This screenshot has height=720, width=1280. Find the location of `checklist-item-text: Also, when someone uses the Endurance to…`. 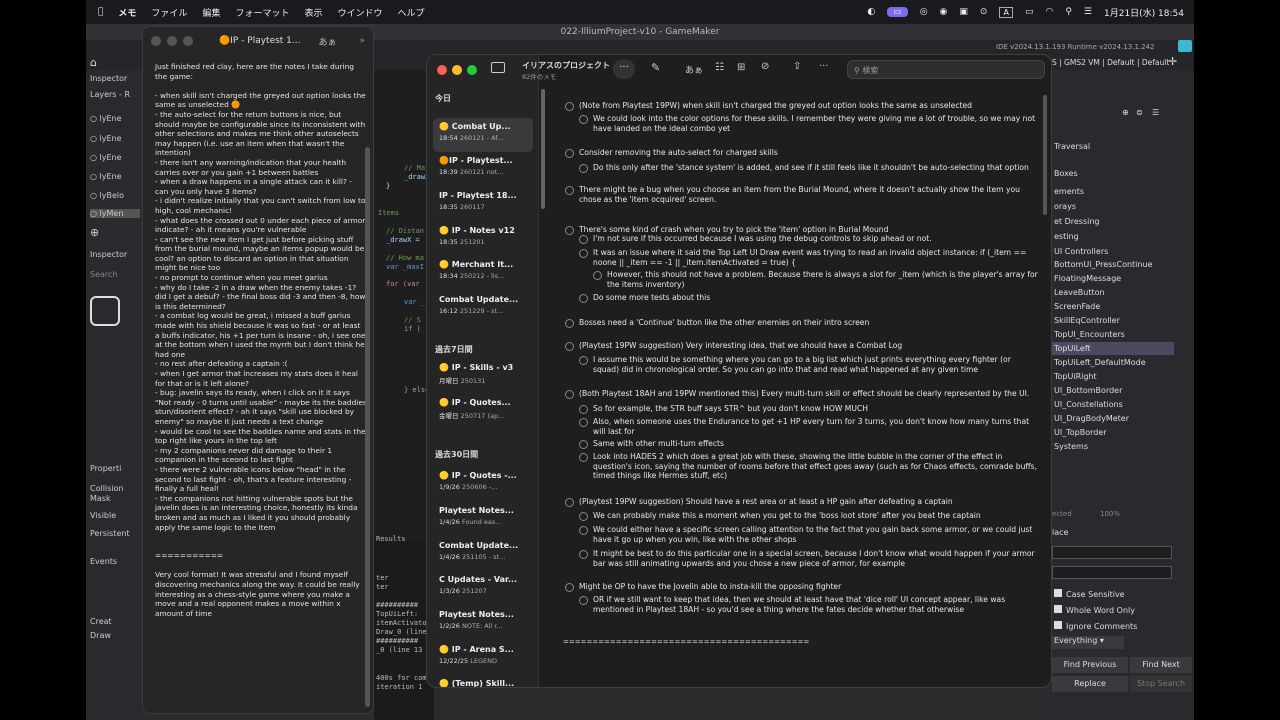

checklist-item-text: Also, when someone uses the Endurance to… is located at coordinates (816, 426).